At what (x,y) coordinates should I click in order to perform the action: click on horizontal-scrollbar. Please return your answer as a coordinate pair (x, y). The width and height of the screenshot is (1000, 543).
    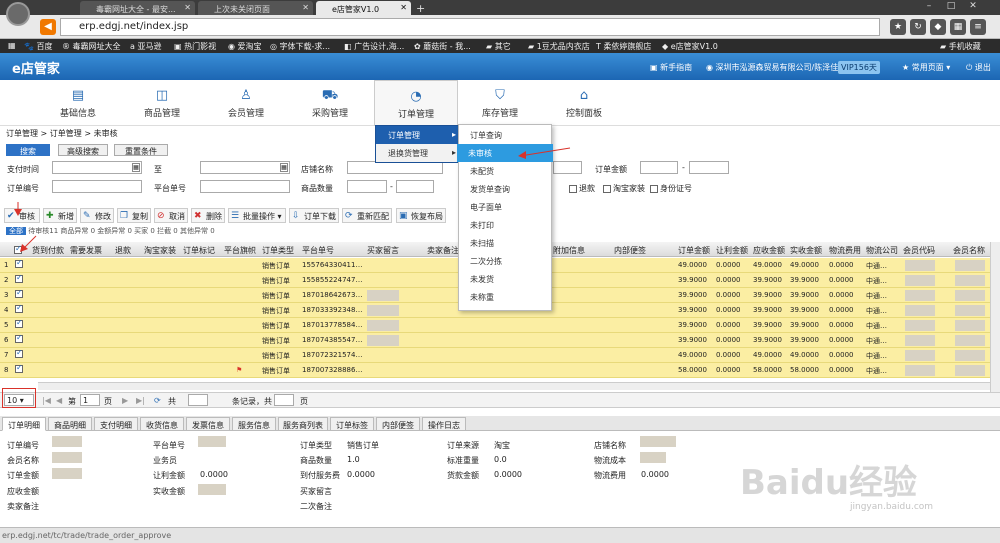
    Looking at the image, I should click on (514, 386).